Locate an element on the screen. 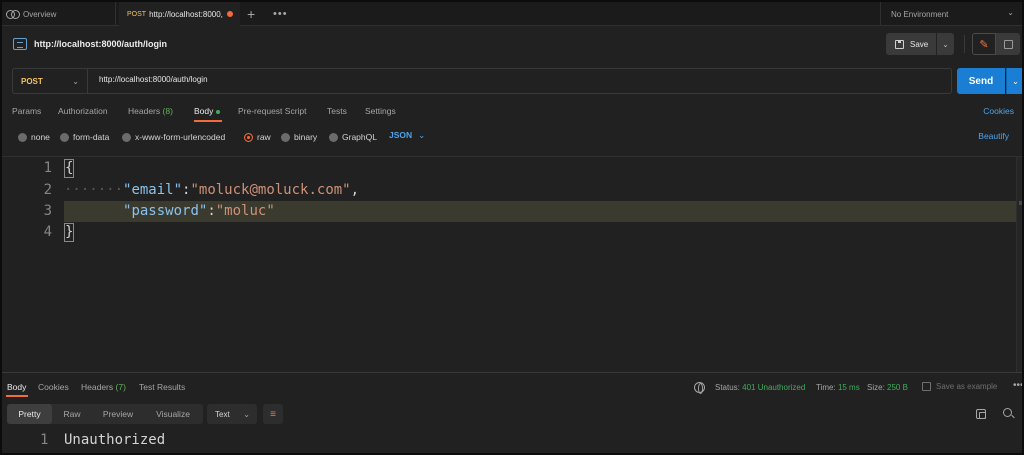  save-icon is located at coordinates (926, 386).